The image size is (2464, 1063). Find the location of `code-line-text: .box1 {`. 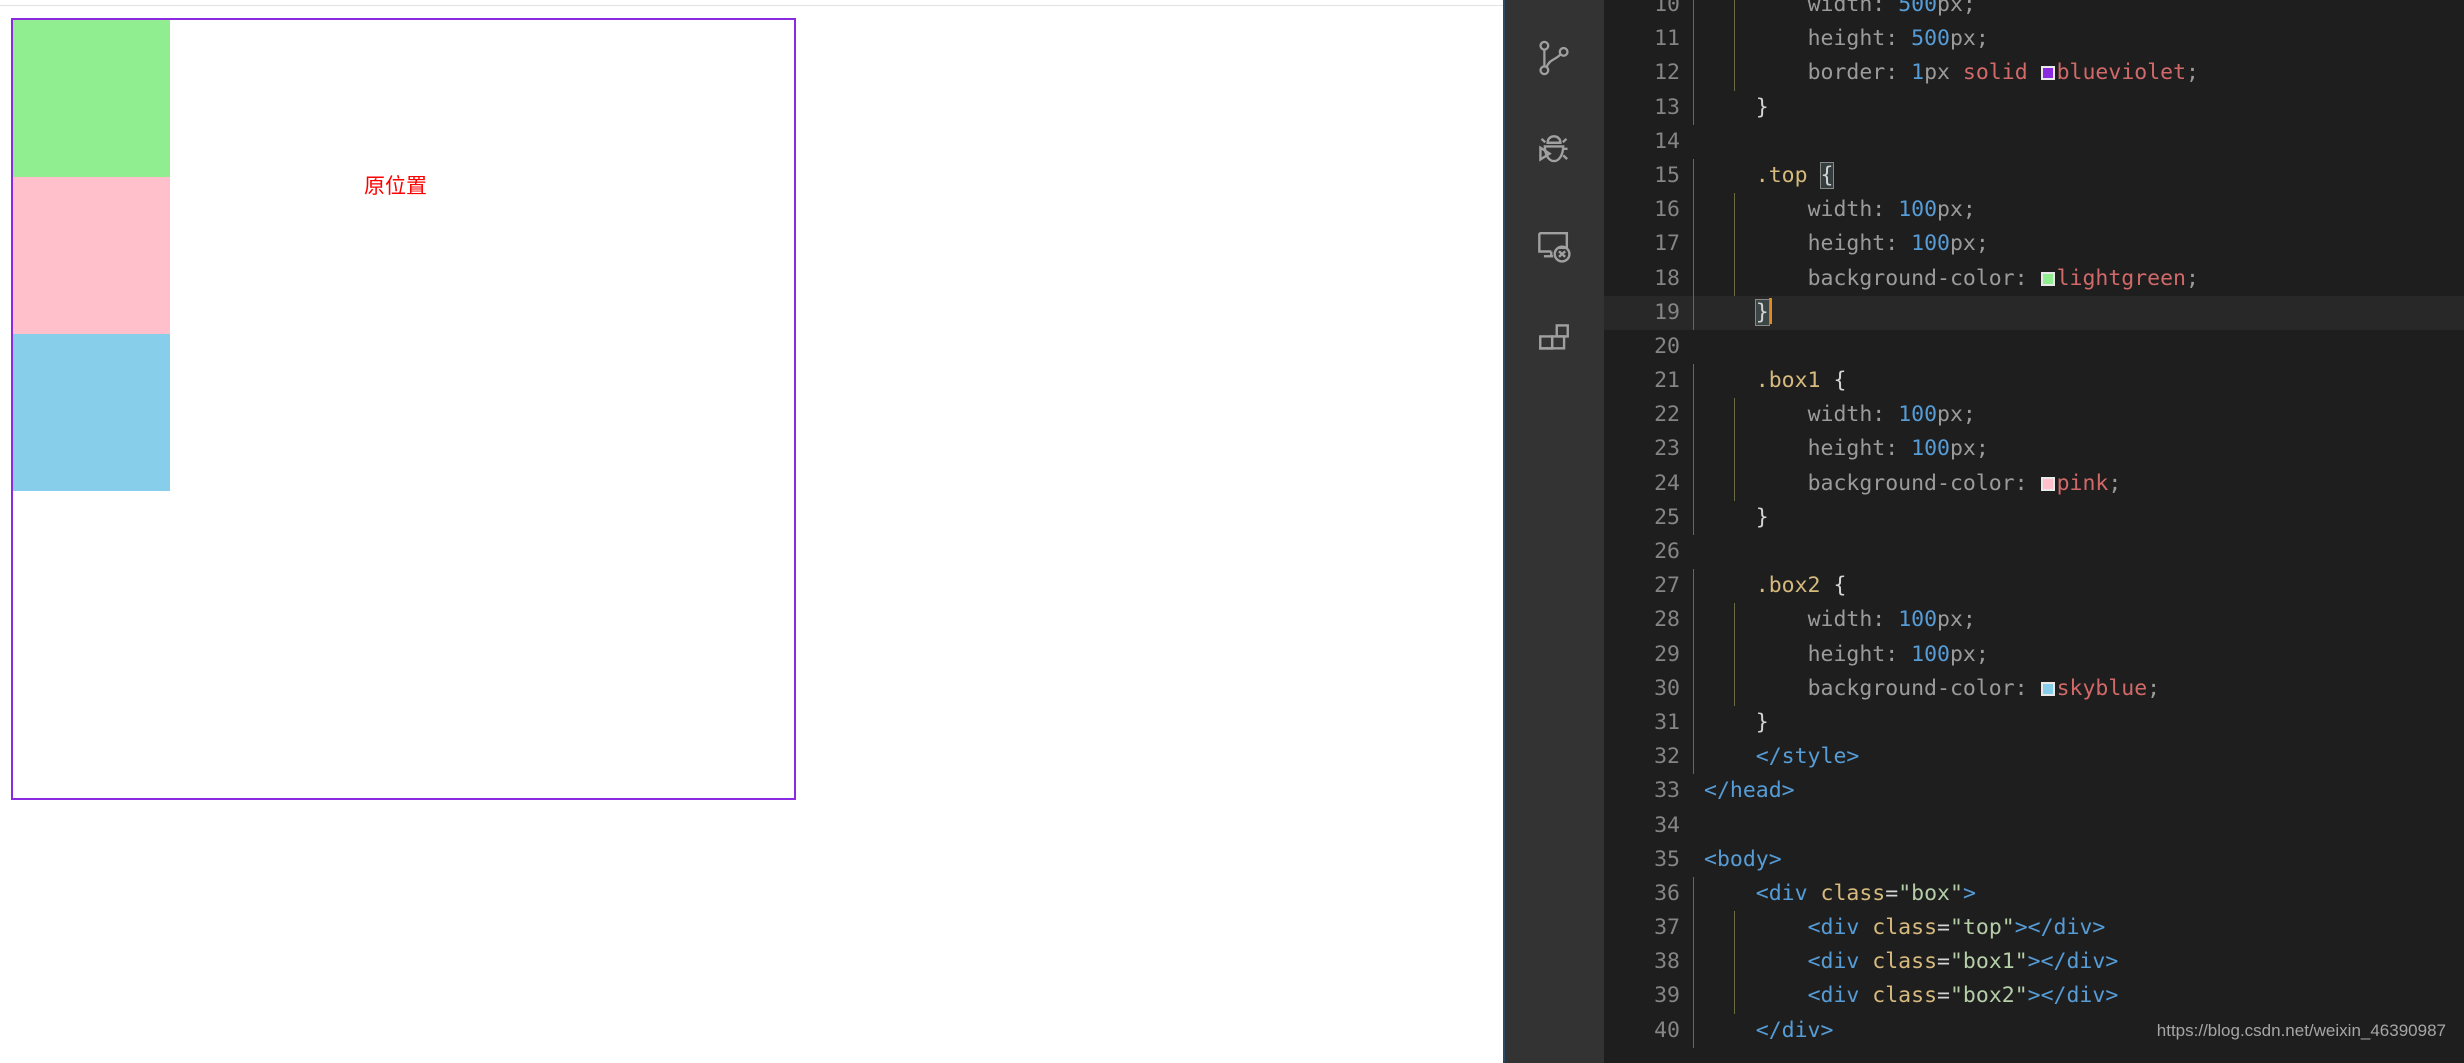

code-line-text: .box1 { is located at coordinates (1775, 381).